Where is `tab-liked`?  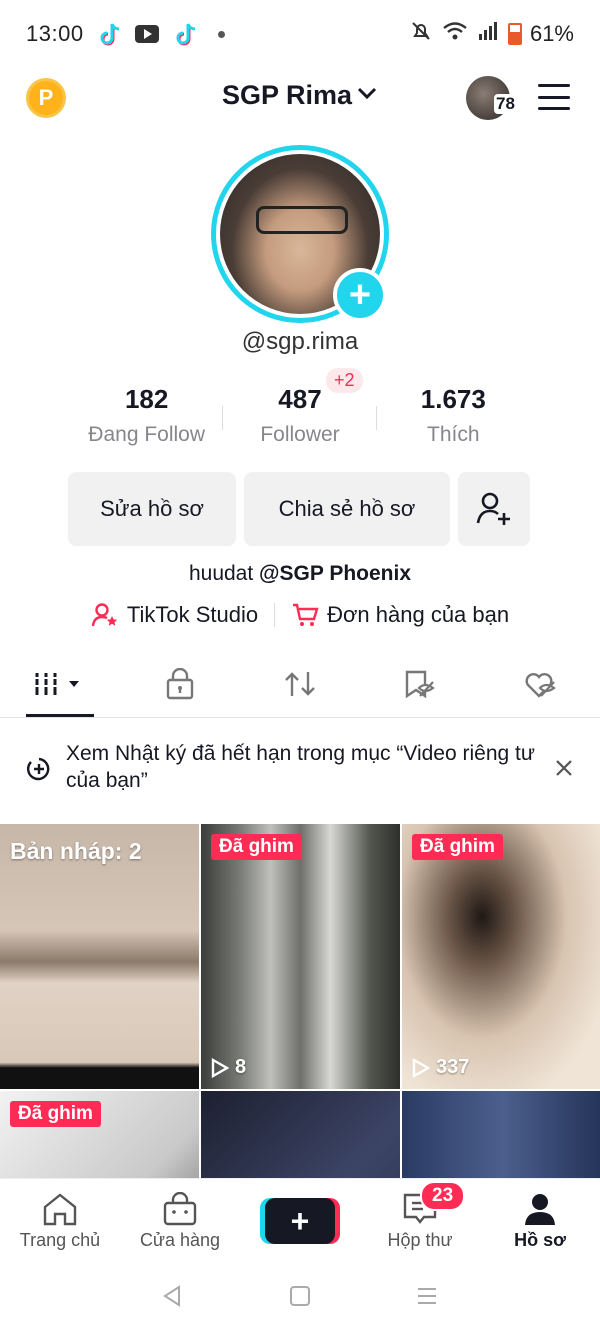 tab-liked is located at coordinates (540, 683).